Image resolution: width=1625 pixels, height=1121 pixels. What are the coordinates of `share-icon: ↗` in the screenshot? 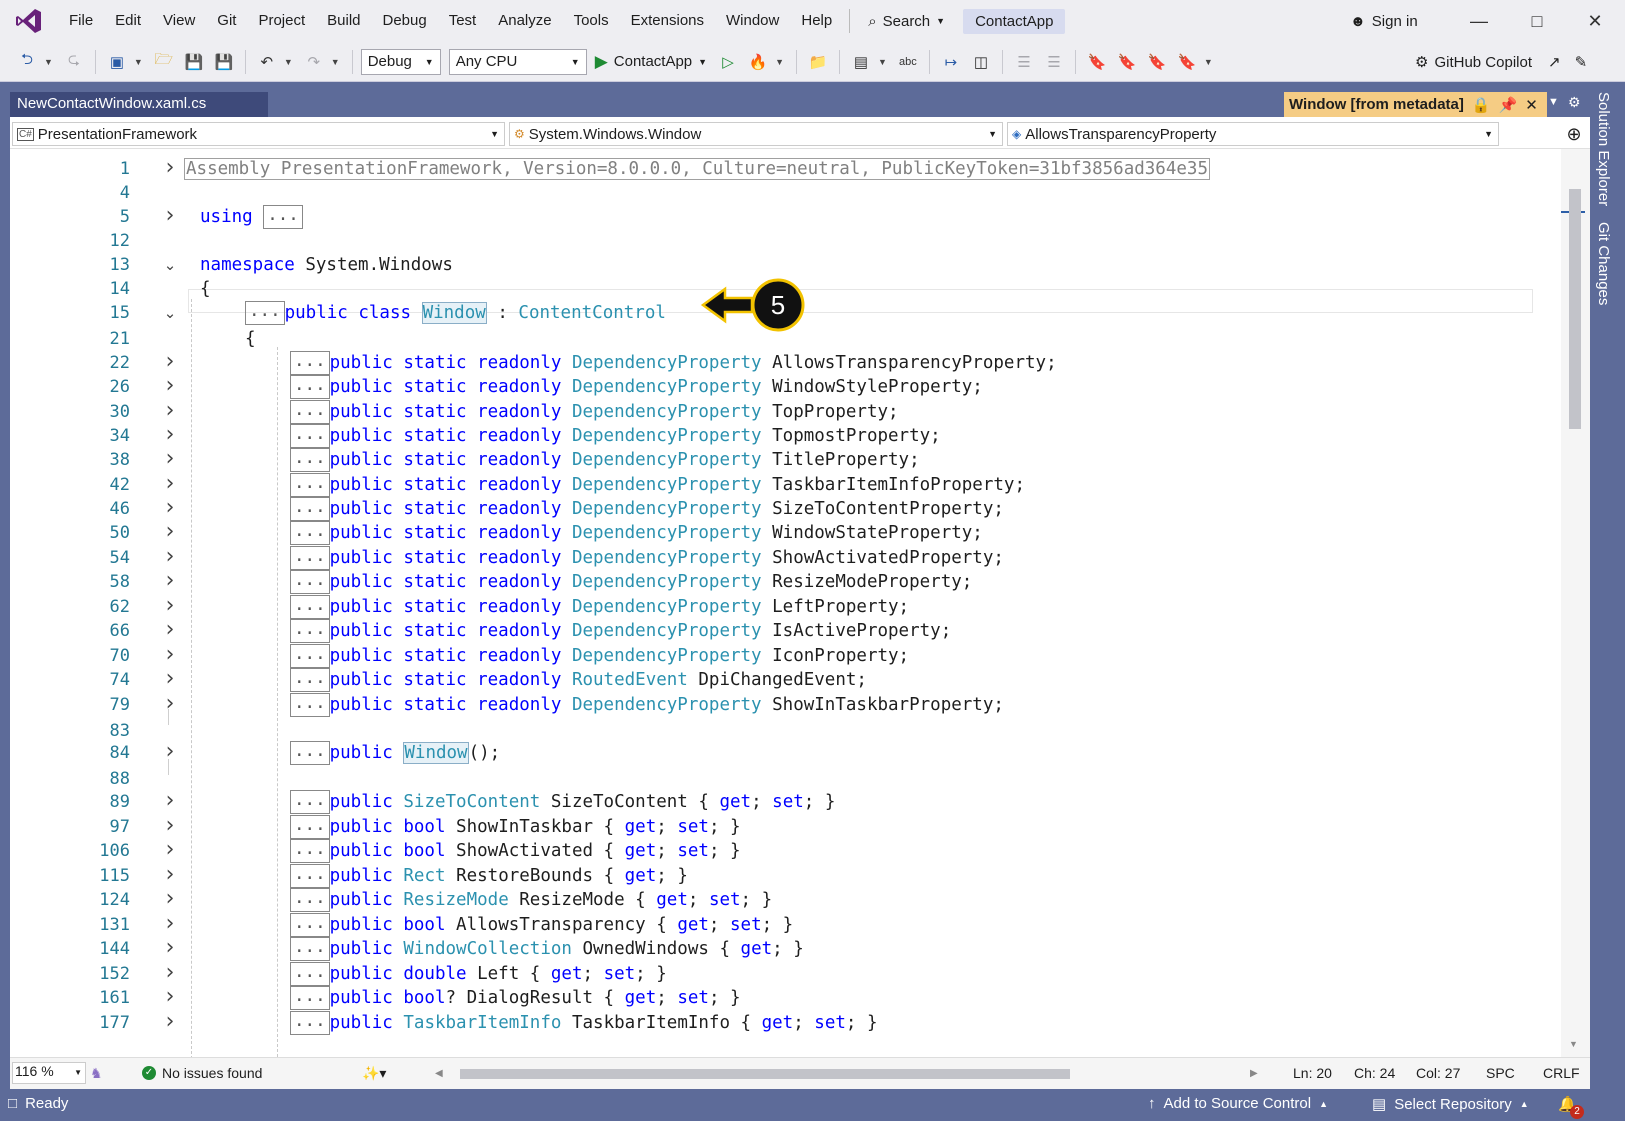 It's located at (1554, 62).